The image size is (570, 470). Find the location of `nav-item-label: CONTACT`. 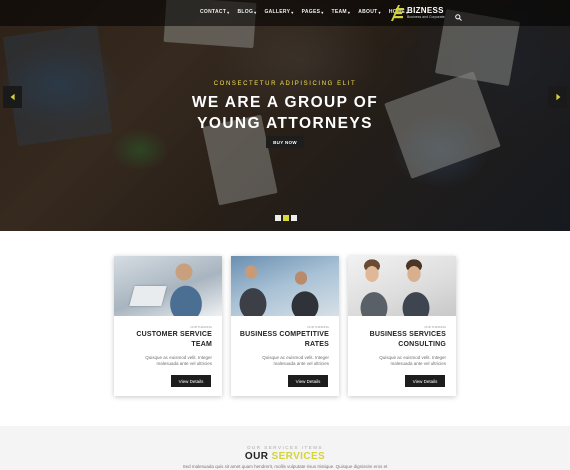

nav-item-label: CONTACT is located at coordinates (213, 12).